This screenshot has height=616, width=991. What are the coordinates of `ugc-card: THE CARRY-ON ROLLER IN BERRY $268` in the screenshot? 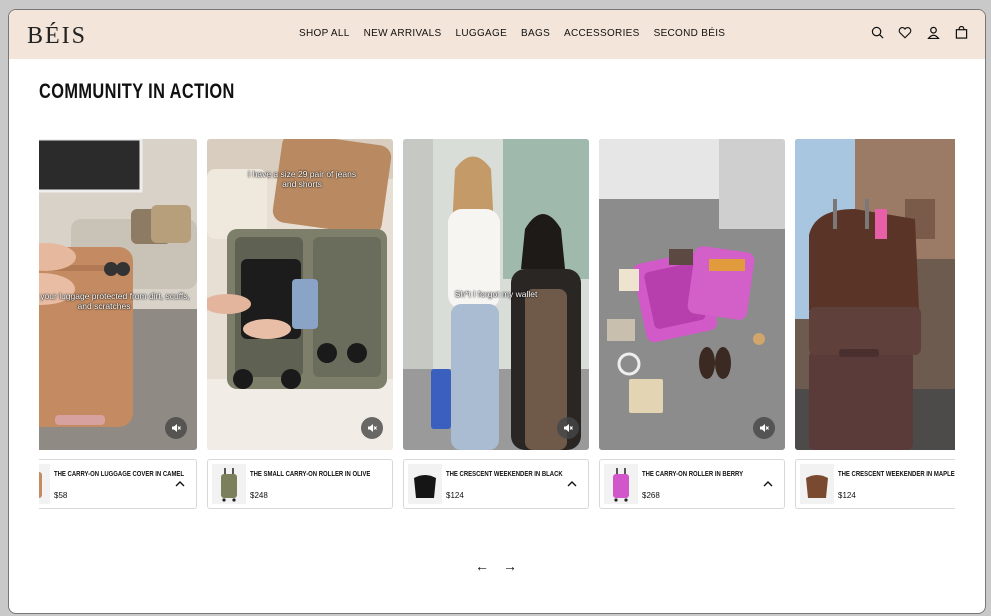 It's located at (692, 325).